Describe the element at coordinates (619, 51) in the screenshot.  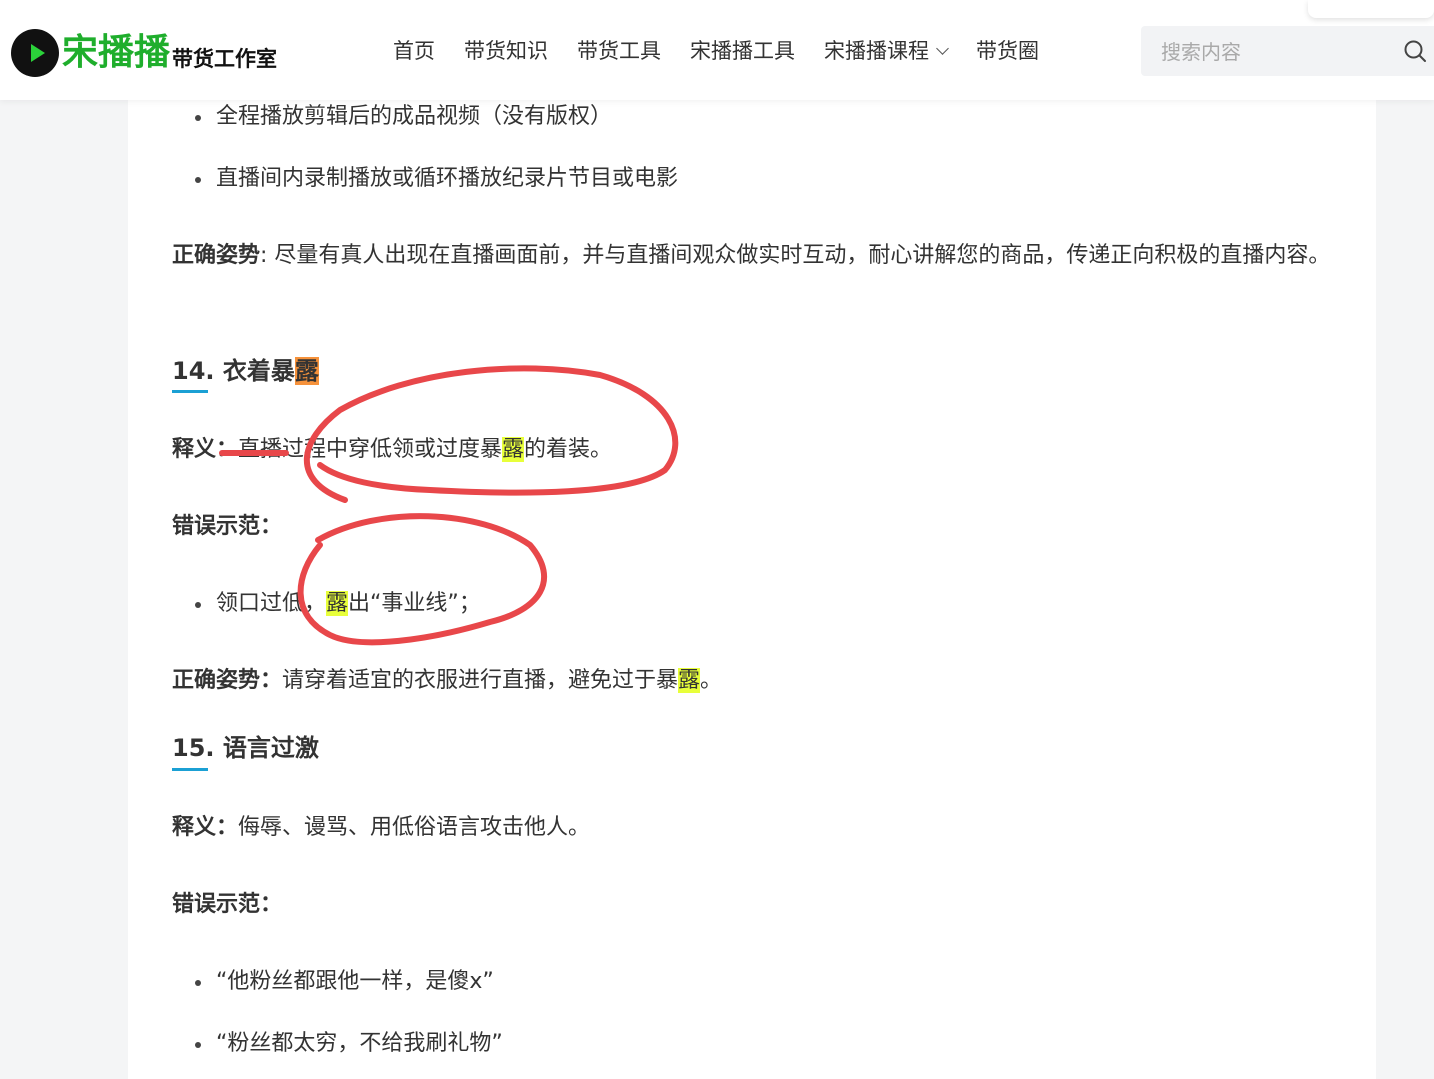
I see `nav-selling-tools: 带货工具` at that location.